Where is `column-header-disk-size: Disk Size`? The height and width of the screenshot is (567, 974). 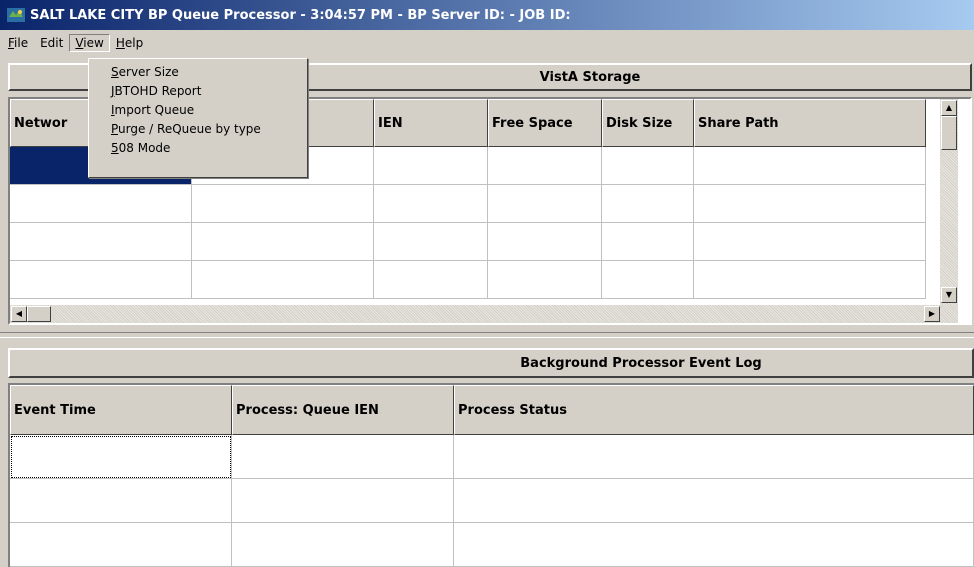
column-header-disk-size: Disk Size is located at coordinates (648, 123).